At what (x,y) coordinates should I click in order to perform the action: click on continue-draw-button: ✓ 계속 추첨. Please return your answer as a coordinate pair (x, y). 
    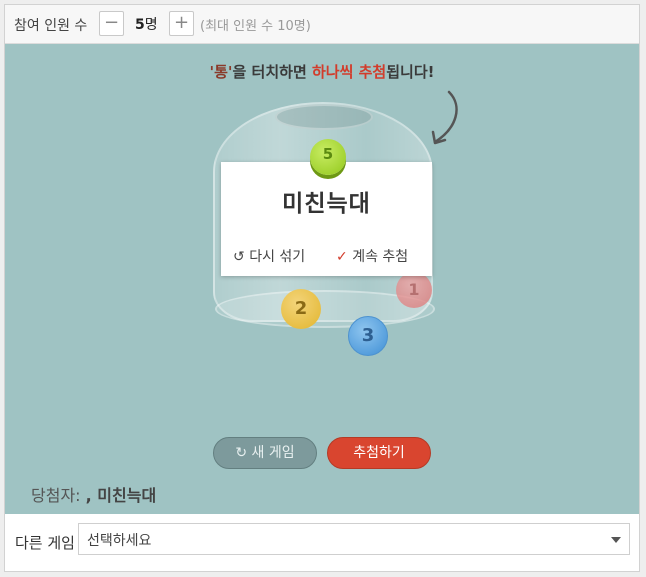
    Looking at the image, I should click on (372, 256).